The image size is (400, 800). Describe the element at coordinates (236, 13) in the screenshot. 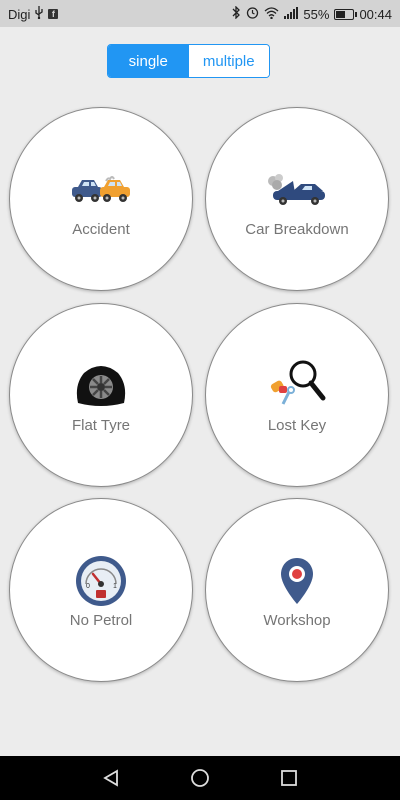

I see `bluetooth-icon` at that location.